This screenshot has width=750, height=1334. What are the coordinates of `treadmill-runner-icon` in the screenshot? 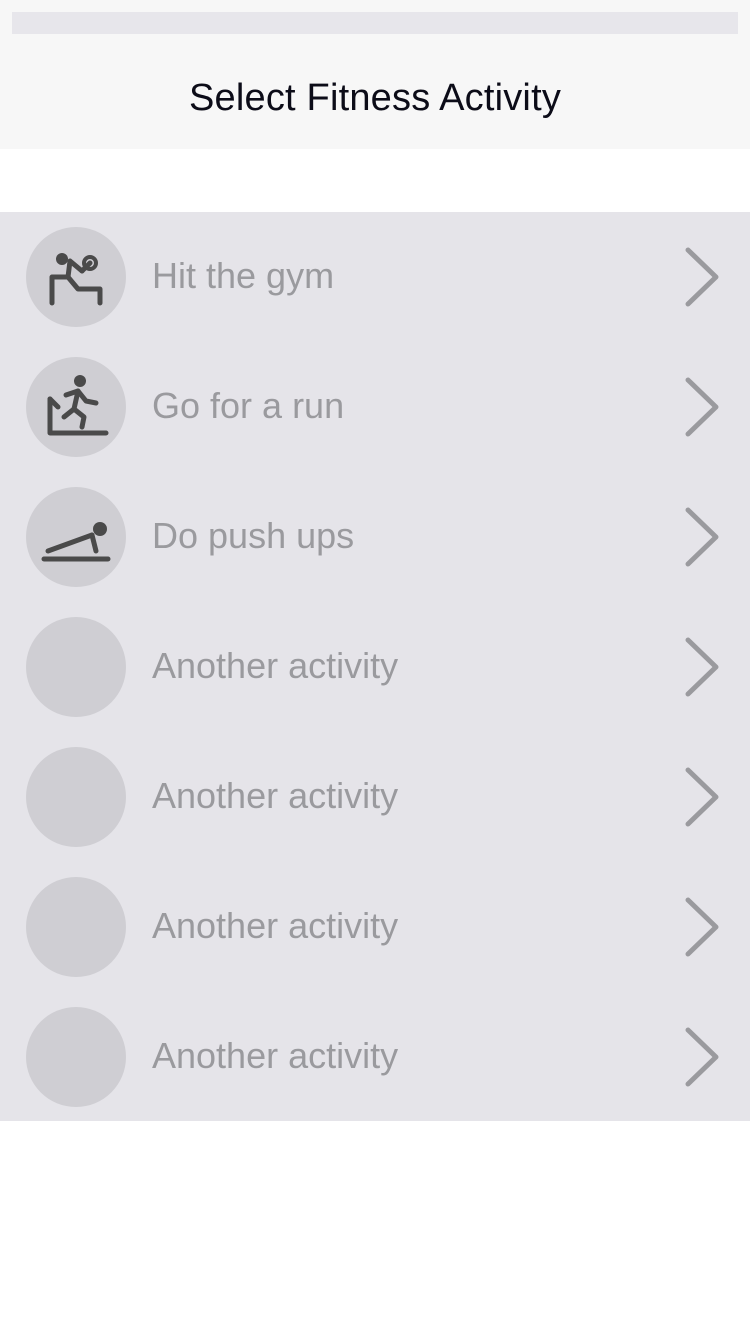 It's located at (78, 405).